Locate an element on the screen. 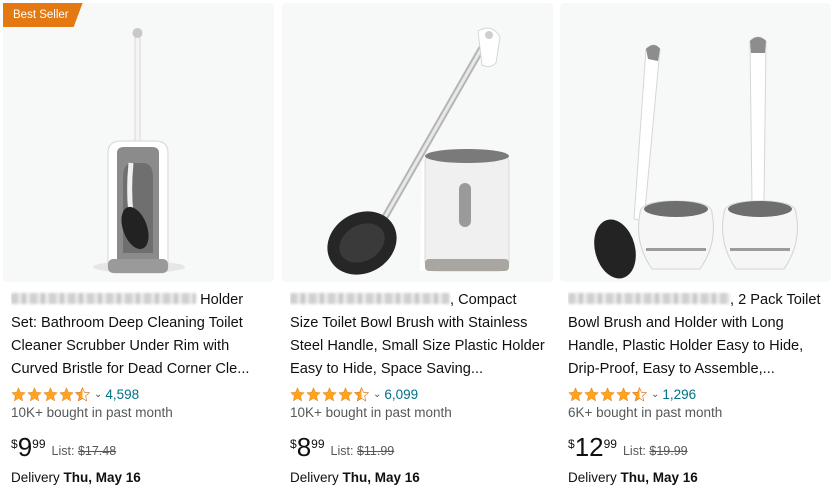 This screenshot has height=485, width=831. list-price: List: $19.99 is located at coordinates (655, 451).